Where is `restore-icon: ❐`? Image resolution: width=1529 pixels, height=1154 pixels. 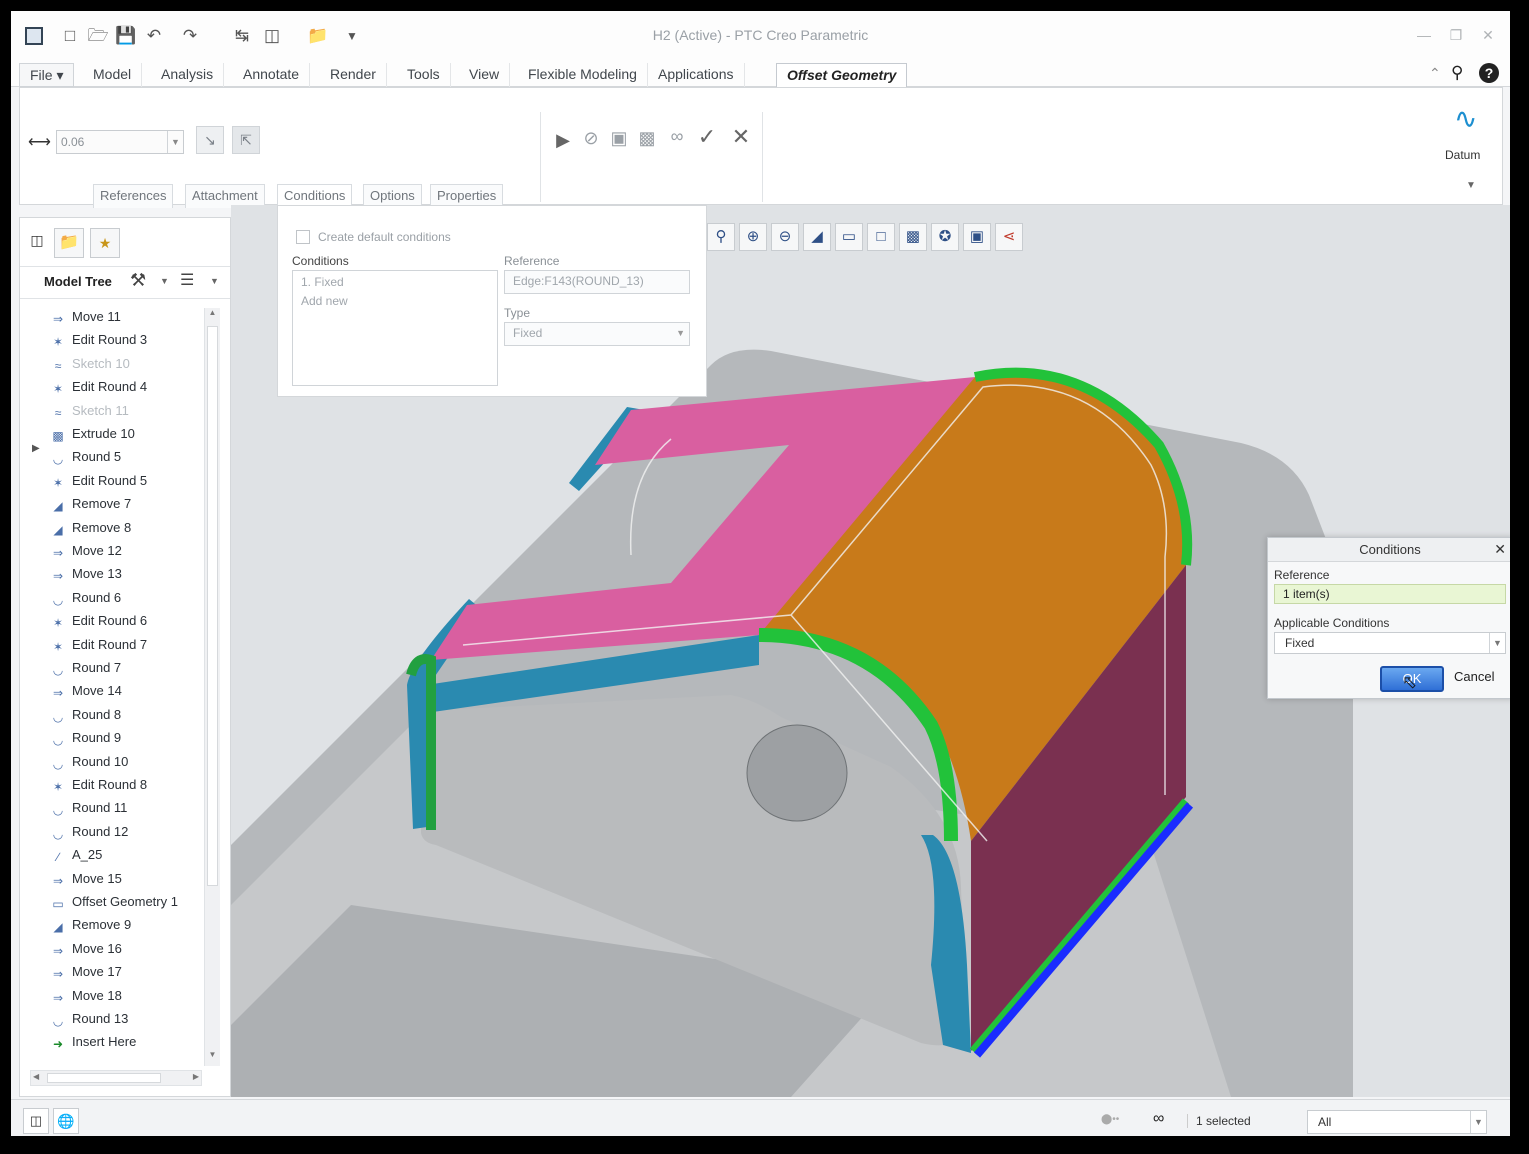
restore-icon: ❐ is located at coordinates (1456, 35).